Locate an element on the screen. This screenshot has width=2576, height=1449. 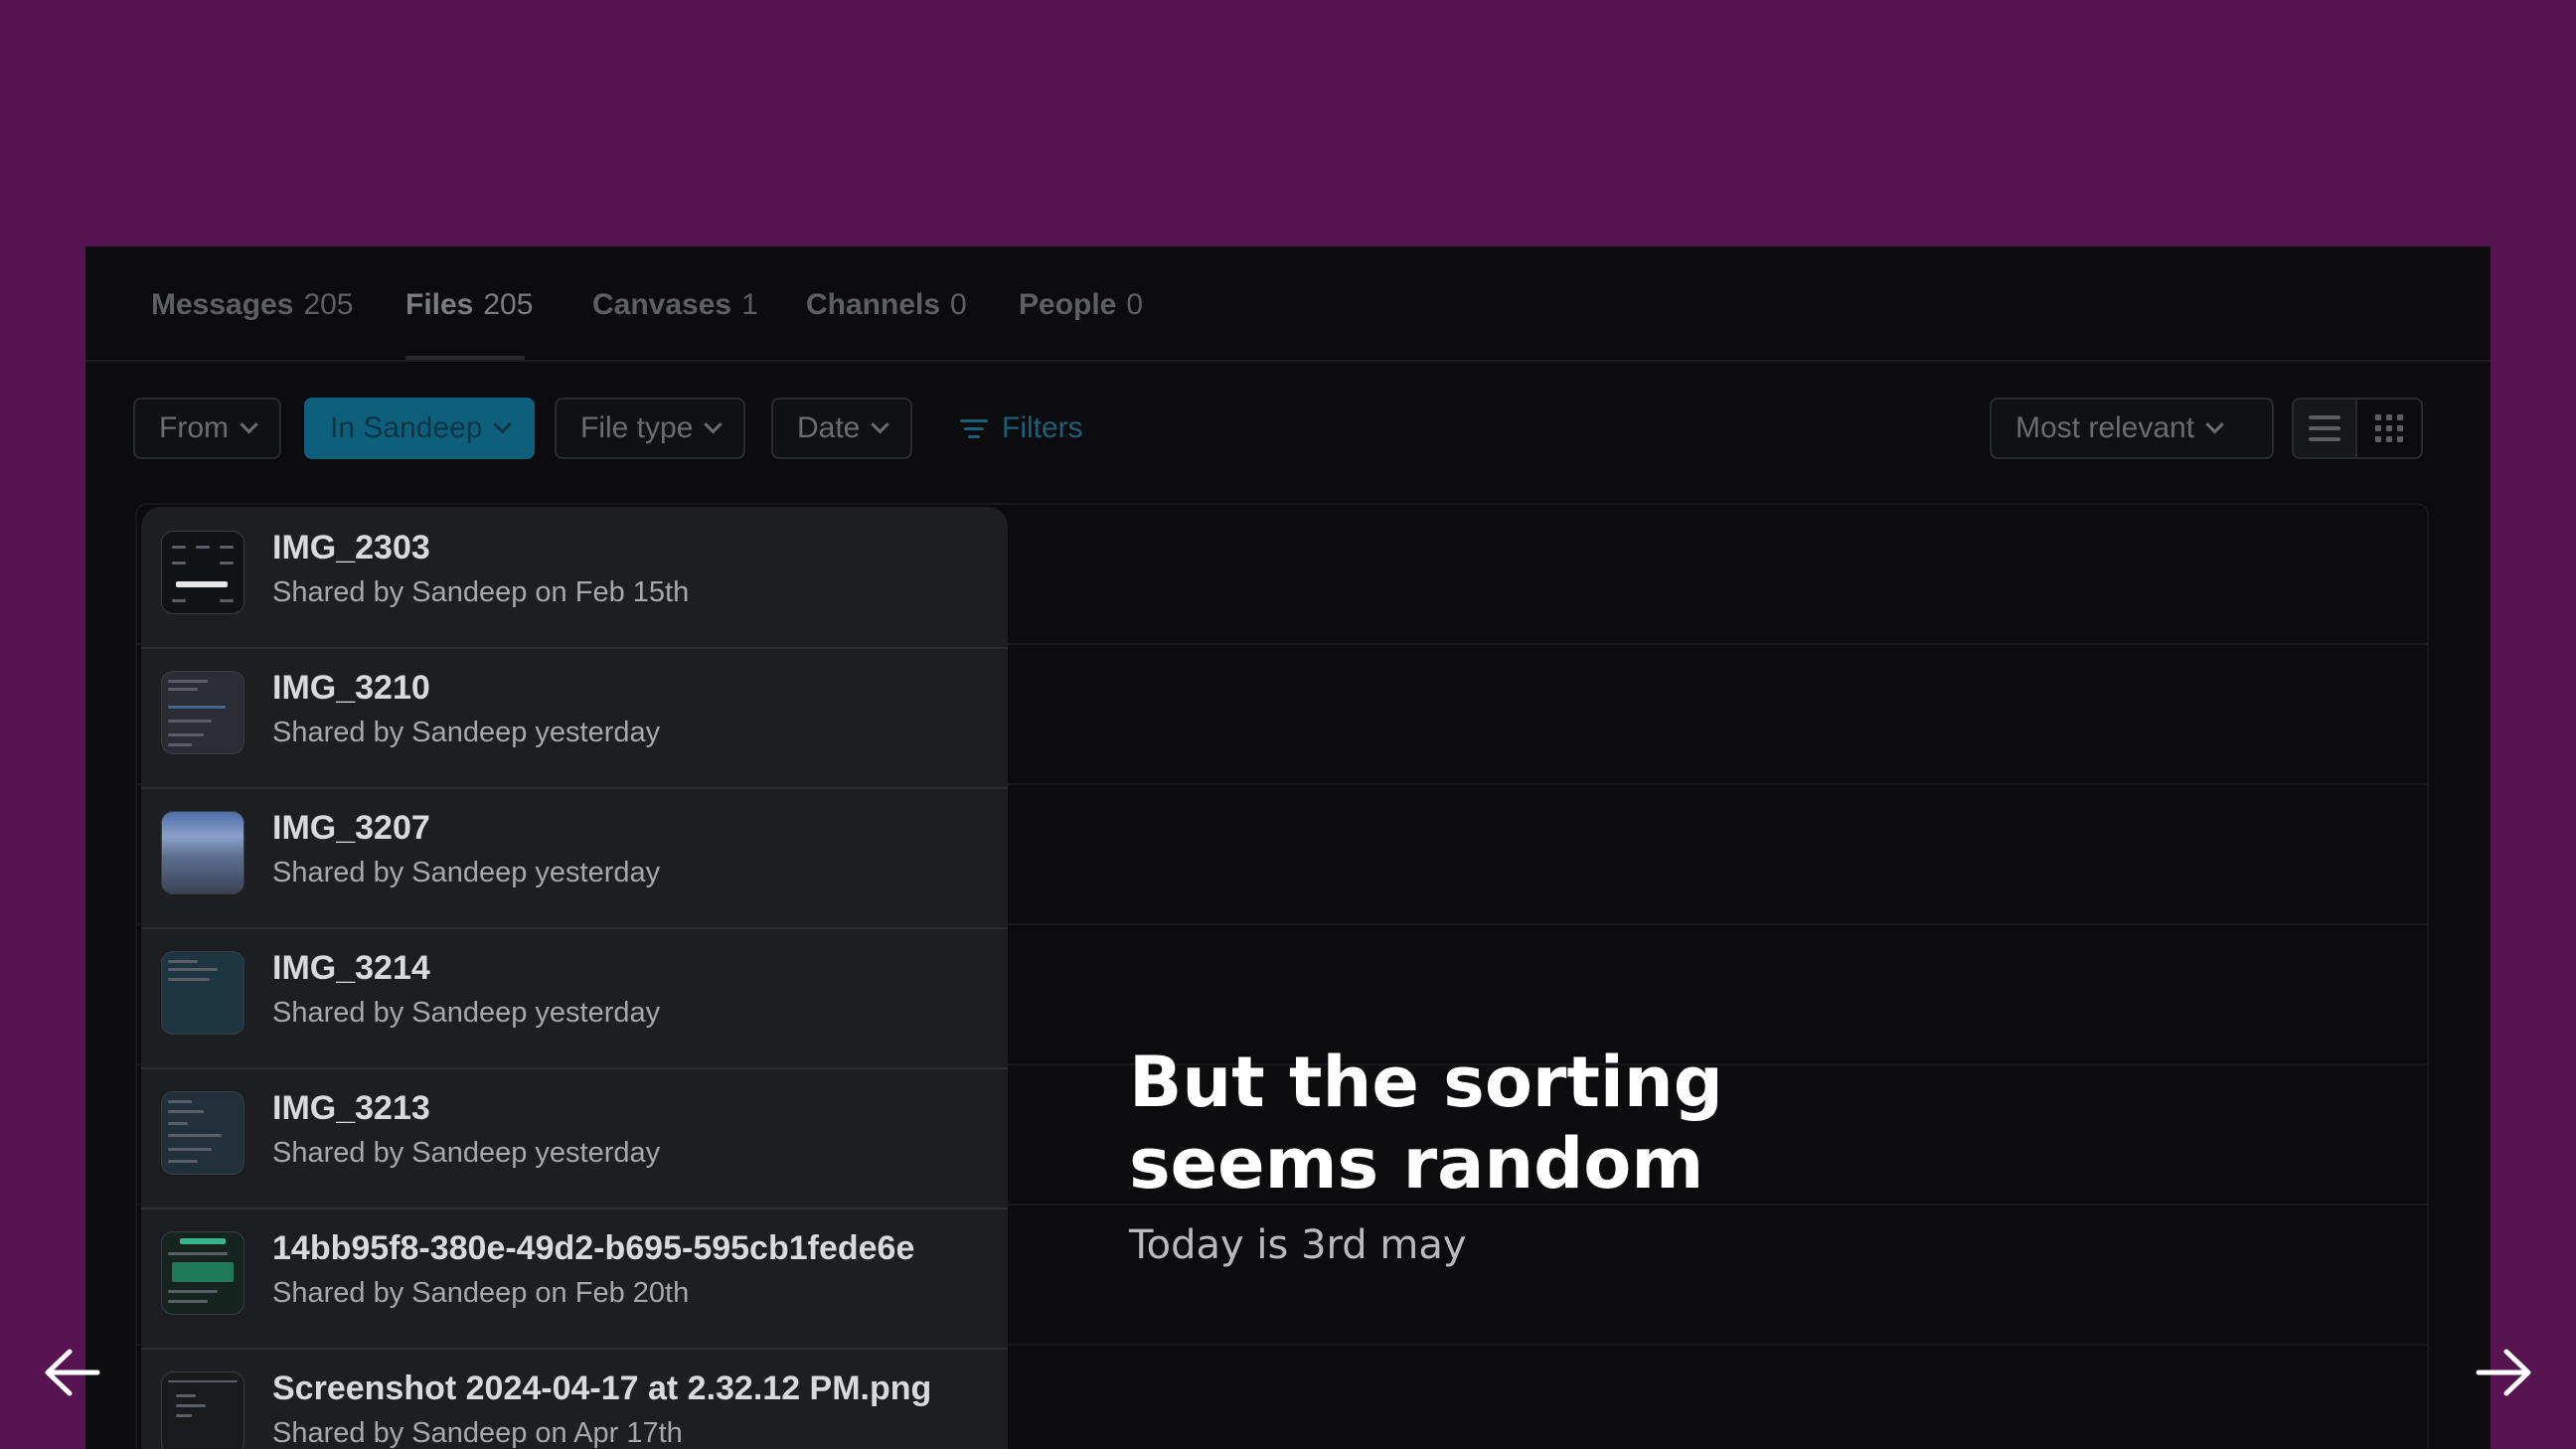
tab-label: People is located at coordinates (1068, 304).